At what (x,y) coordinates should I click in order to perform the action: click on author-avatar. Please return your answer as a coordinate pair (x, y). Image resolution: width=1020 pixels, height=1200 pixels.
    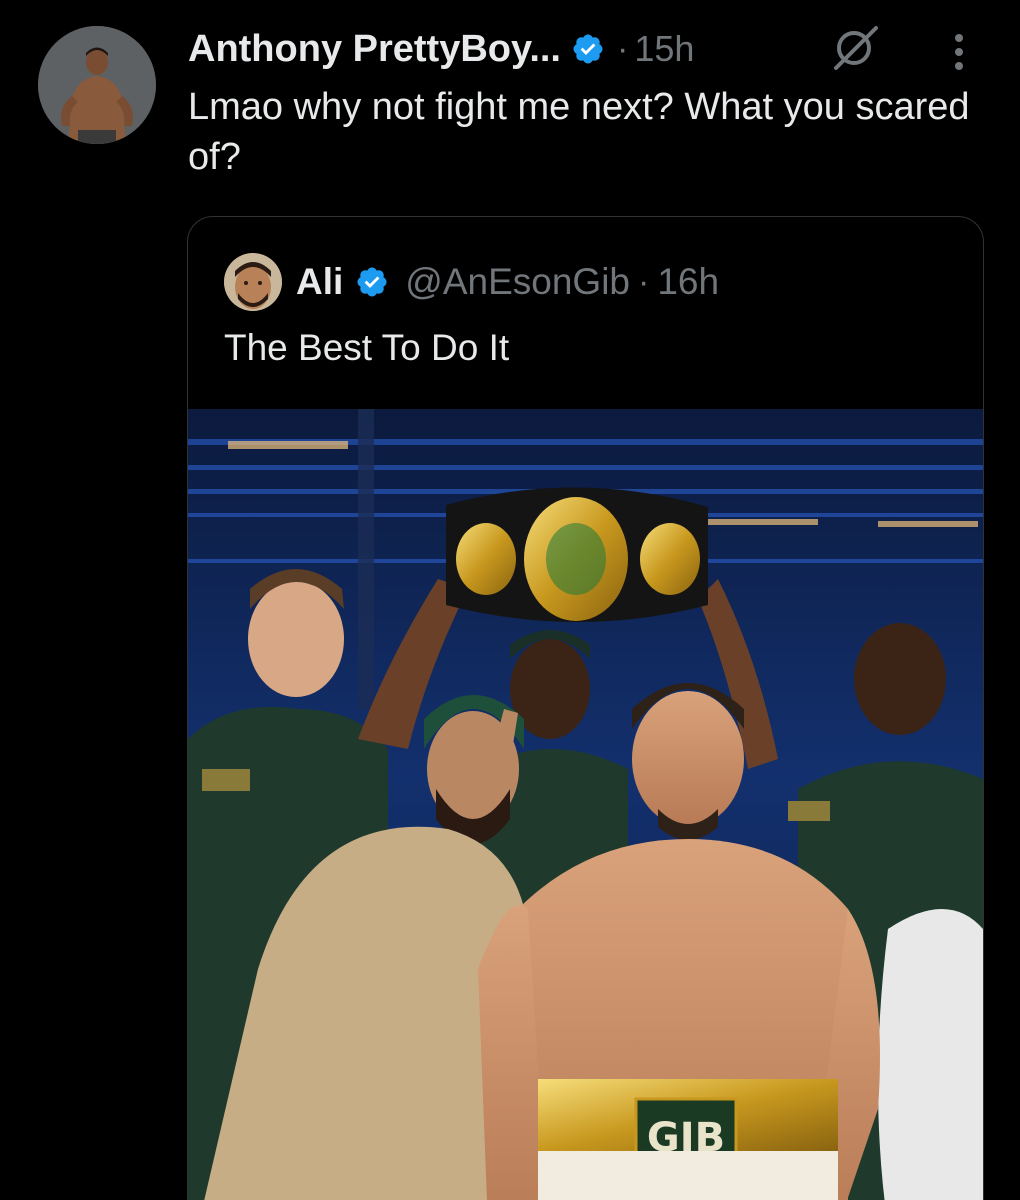
    Looking at the image, I should click on (97, 85).